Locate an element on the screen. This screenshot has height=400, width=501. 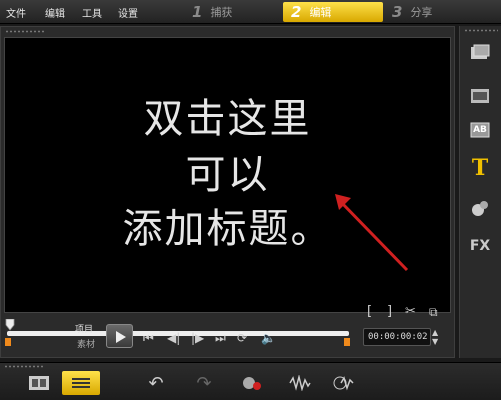
filter-icon: FX is located at coordinates (480, 246).